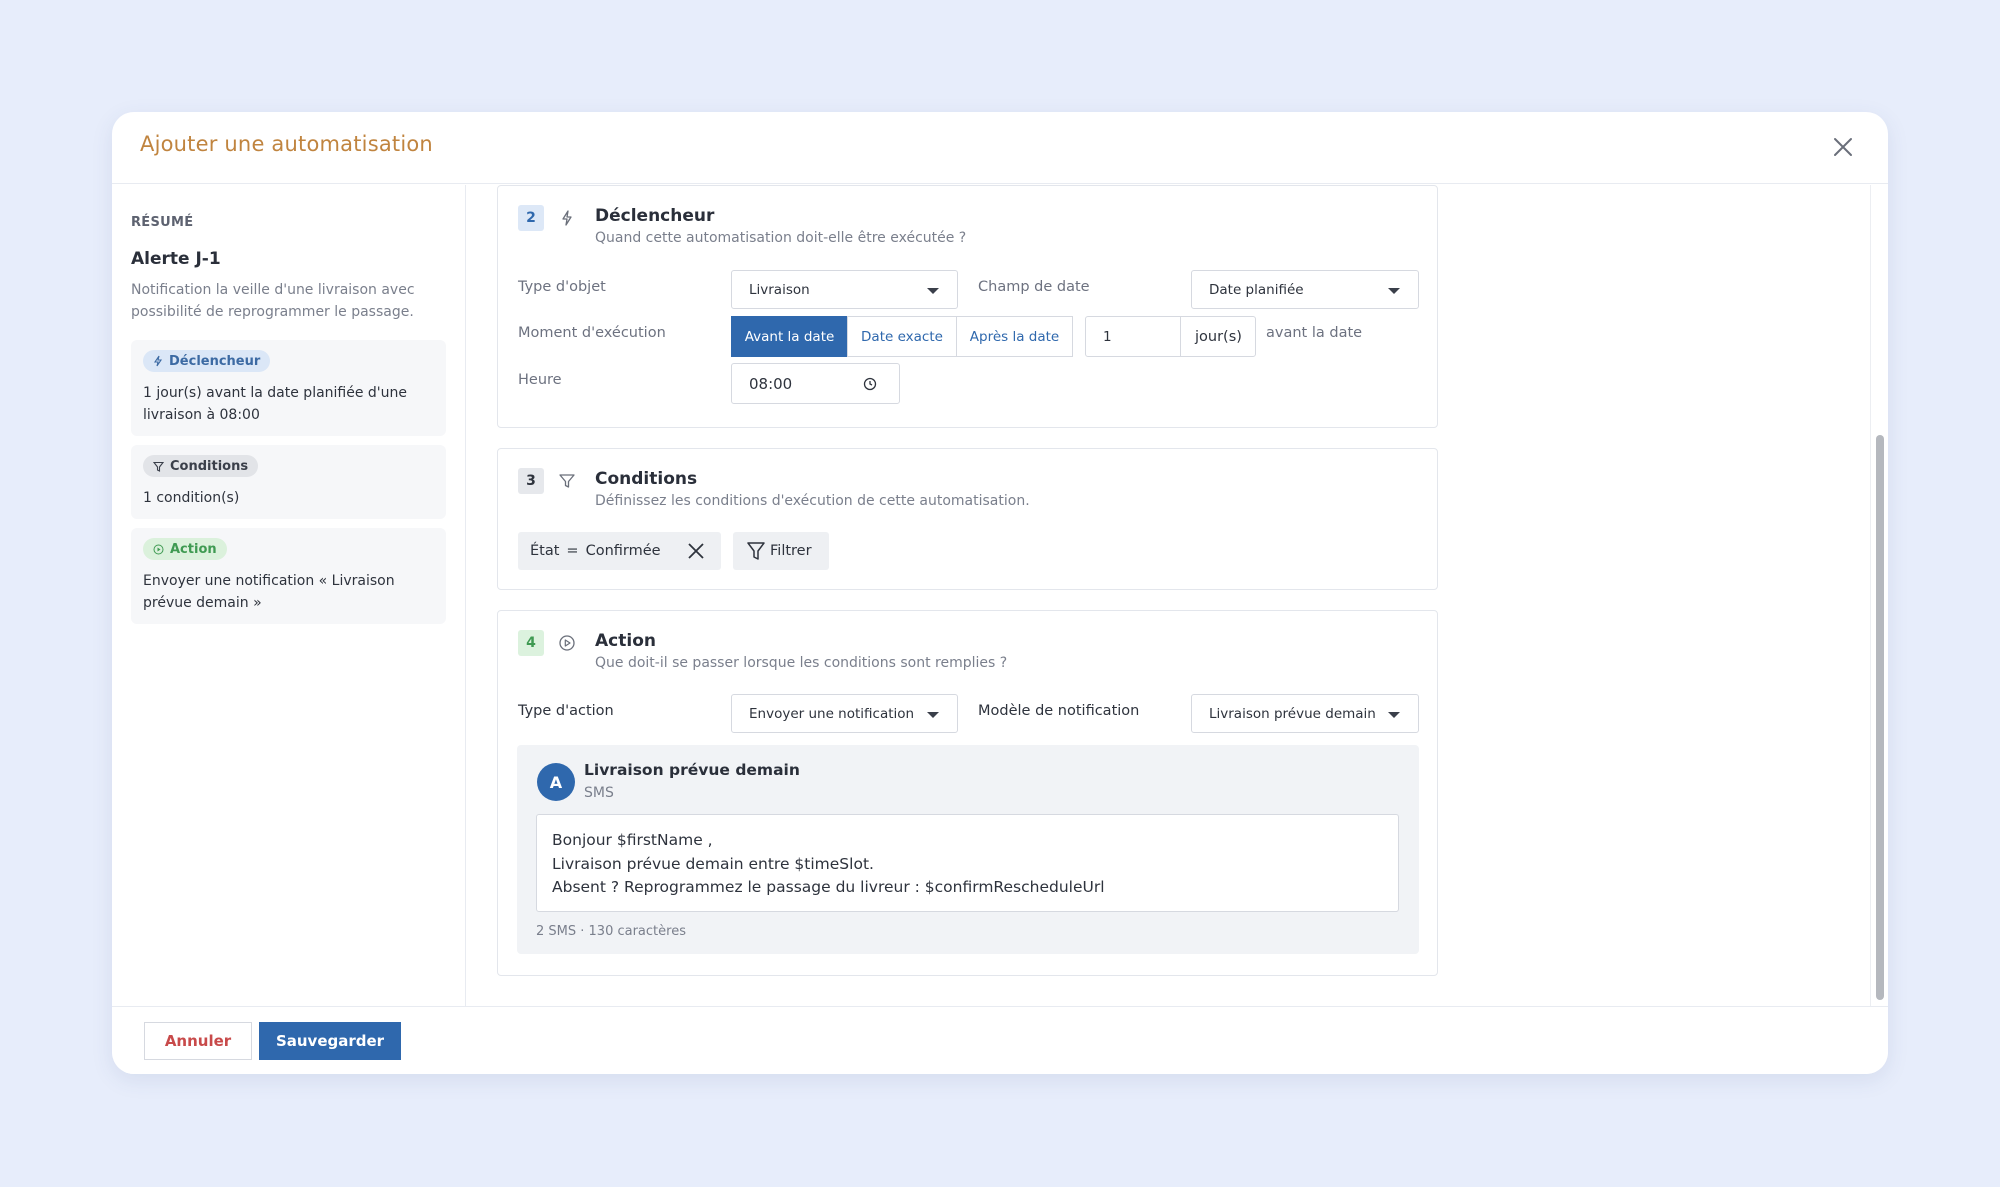 The height and width of the screenshot is (1187, 2000). I want to click on time-value: 08:00, so click(771, 383).